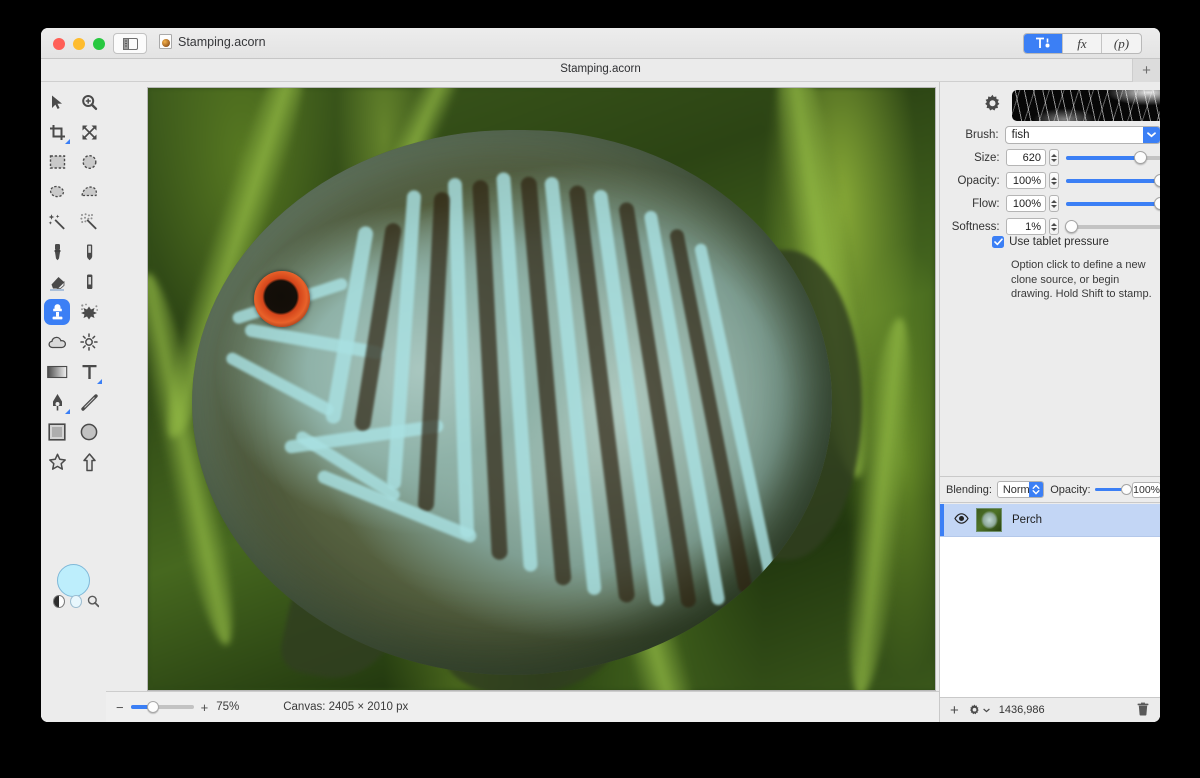  Describe the element at coordinates (228, 707) in the screenshot. I see `zoom-level-label: 75%` at that location.